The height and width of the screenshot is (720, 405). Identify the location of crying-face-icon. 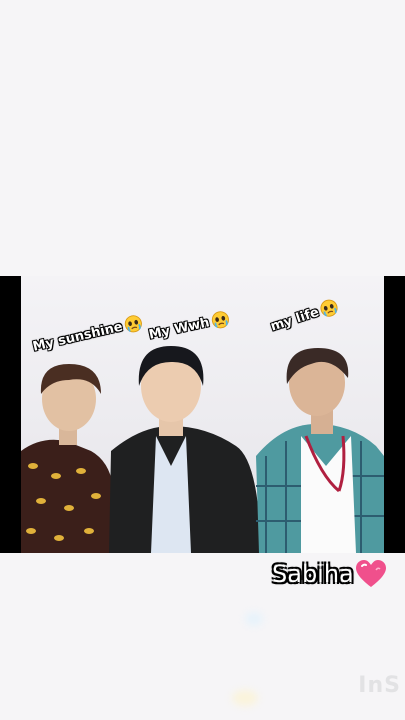
(220, 320).